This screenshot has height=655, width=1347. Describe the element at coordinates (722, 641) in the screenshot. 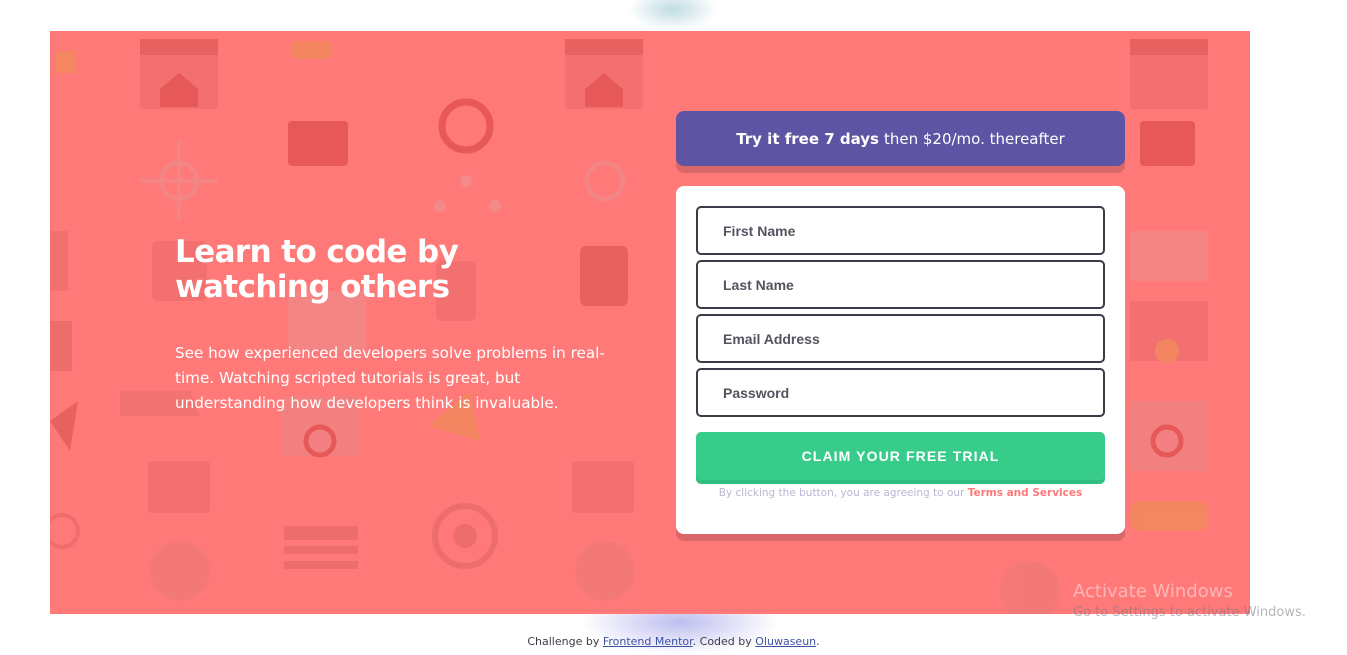

I see `attribution-middle: . Coded by` at that location.